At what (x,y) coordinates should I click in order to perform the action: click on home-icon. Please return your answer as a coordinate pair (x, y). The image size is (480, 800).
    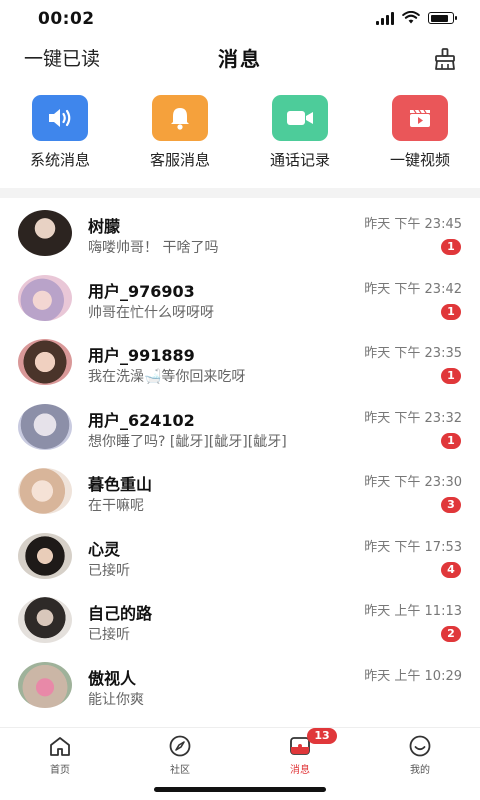
    Looking at the image, I should click on (60, 746).